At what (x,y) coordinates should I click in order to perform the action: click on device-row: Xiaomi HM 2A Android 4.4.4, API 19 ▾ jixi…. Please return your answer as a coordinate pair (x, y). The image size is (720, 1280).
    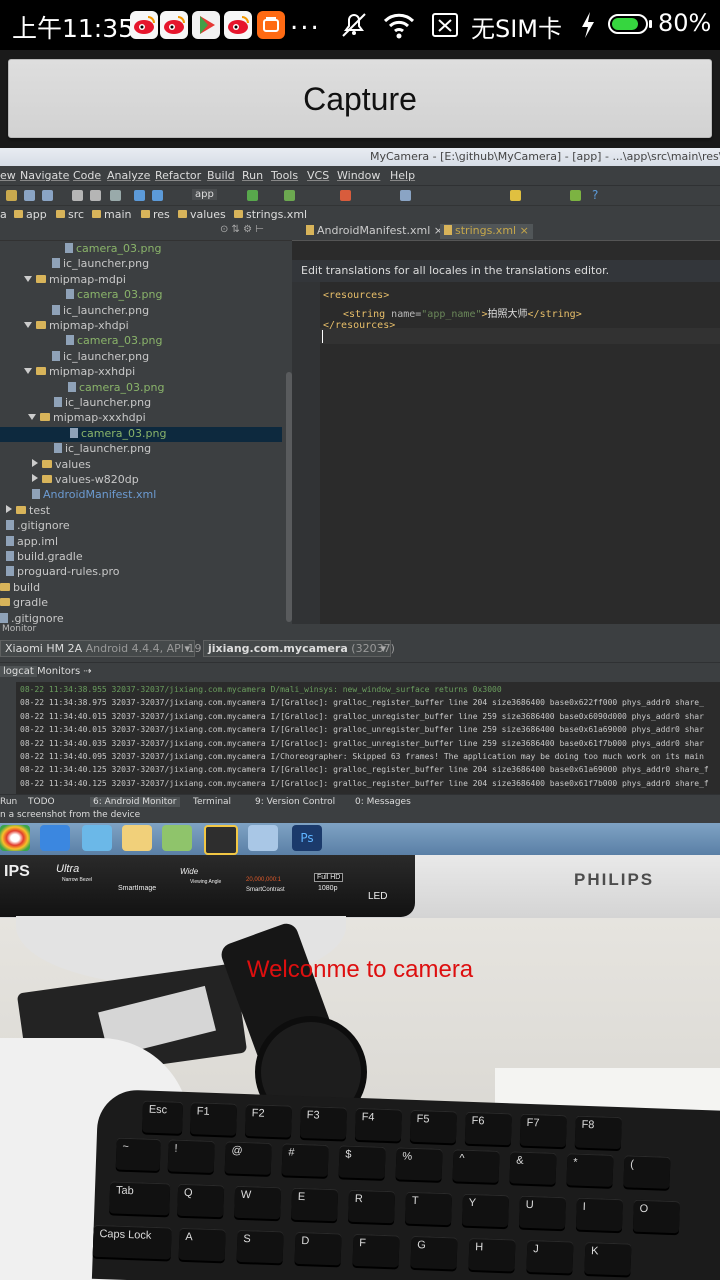
    Looking at the image, I should click on (360, 649).